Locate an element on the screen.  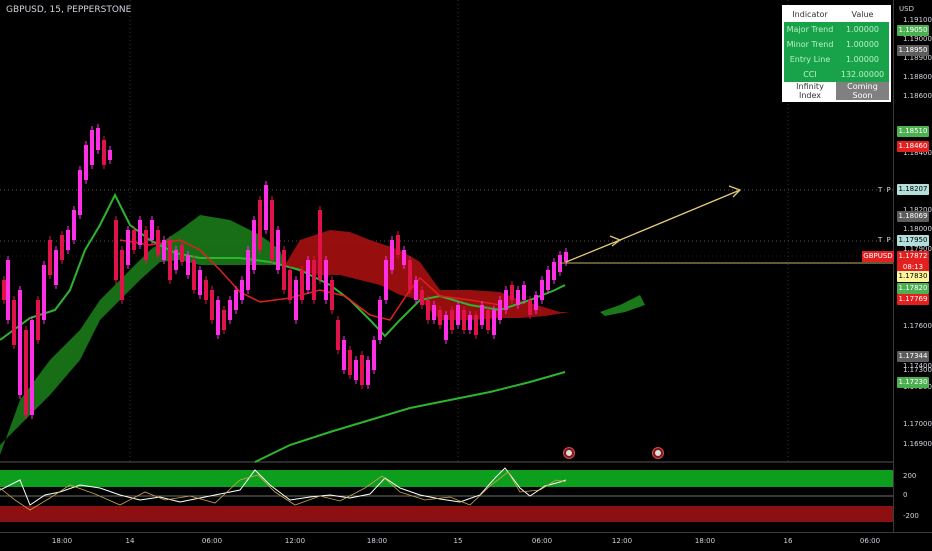
price-tag: 1.18460 is located at coordinates (913, 146).